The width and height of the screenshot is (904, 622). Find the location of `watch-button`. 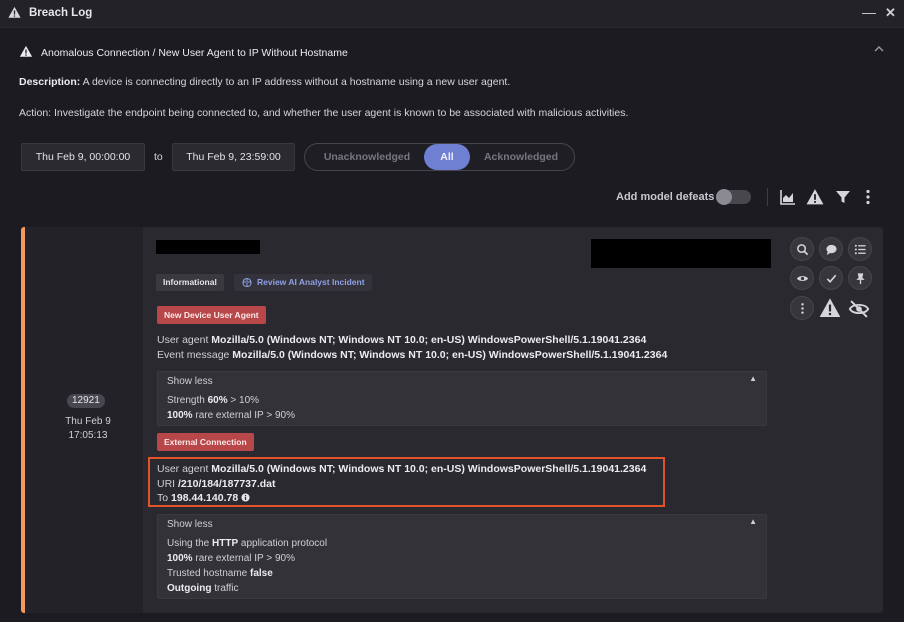

watch-button is located at coordinates (802, 278).